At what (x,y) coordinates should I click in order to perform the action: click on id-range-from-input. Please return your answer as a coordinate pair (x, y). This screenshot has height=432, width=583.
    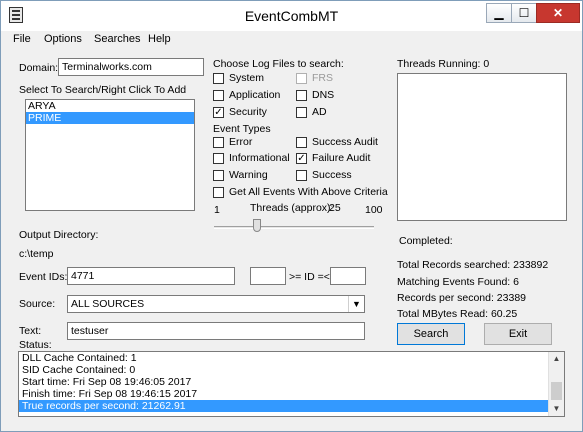
    Looking at the image, I should click on (268, 276).